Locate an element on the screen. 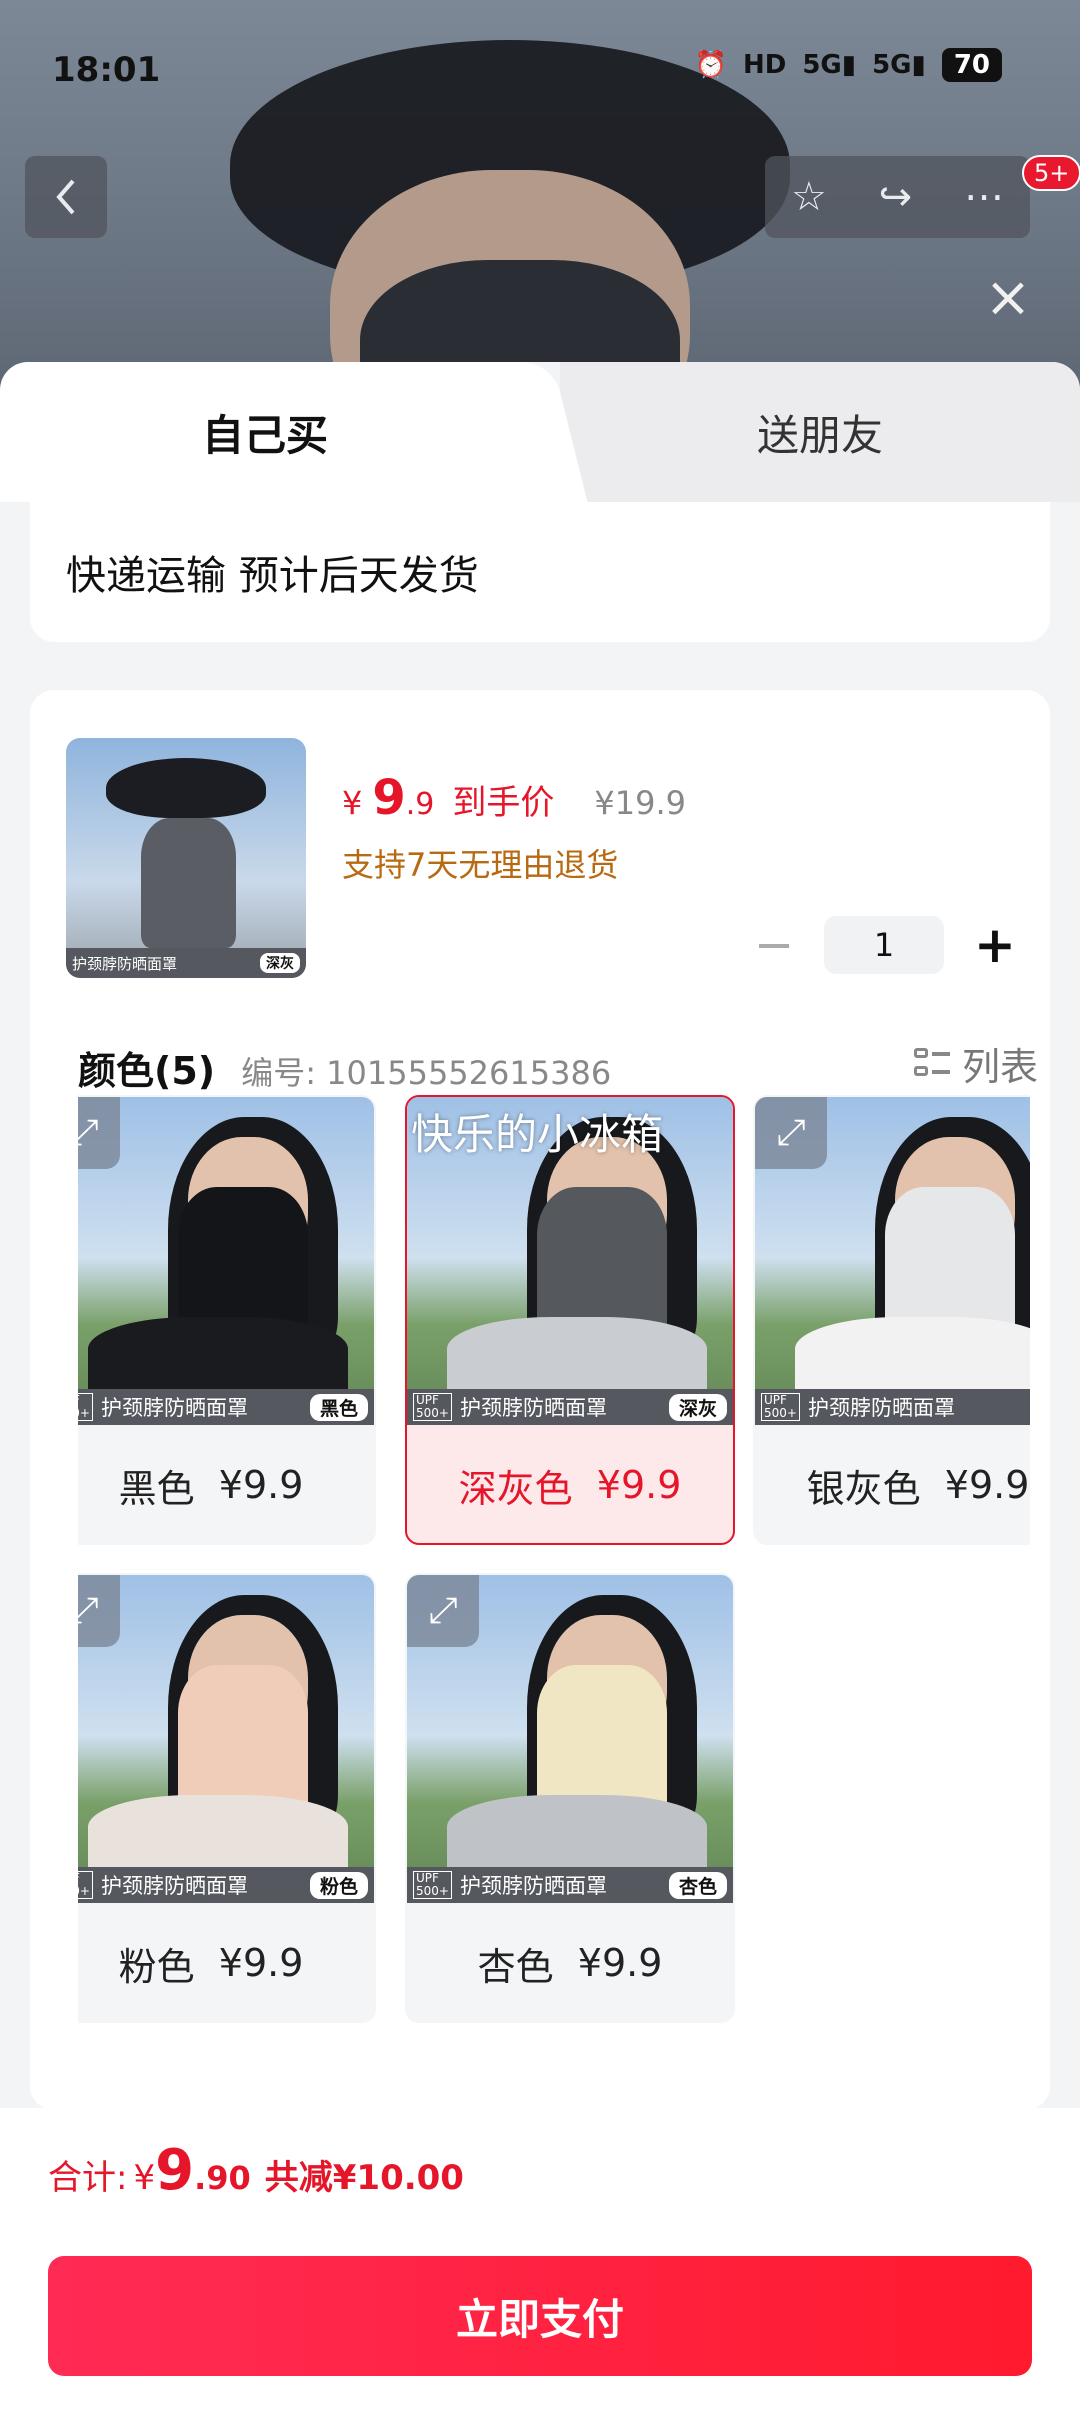  delivery-text: 快递运输 预计后天发货 is located at coordinates (272, 576).